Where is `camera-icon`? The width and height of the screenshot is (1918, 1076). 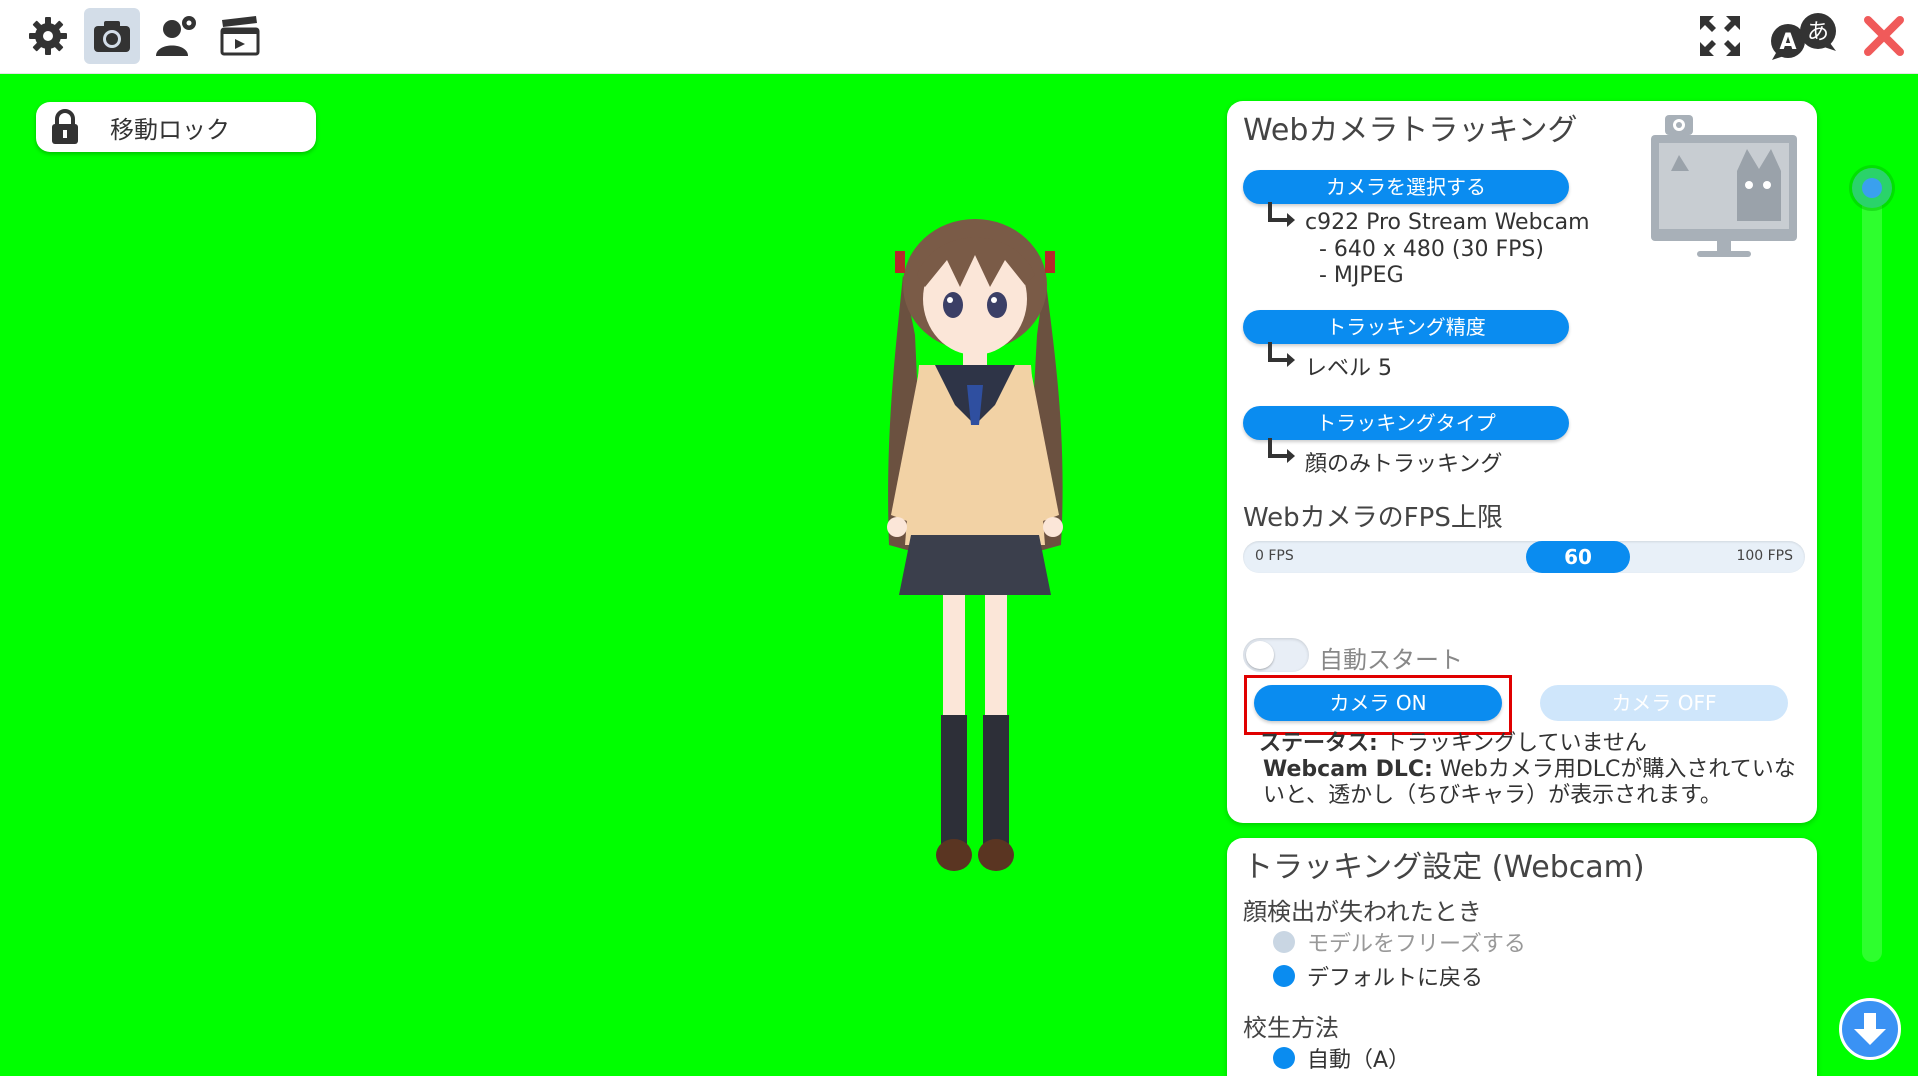
camera-icon is located at coordinates (112, 36).